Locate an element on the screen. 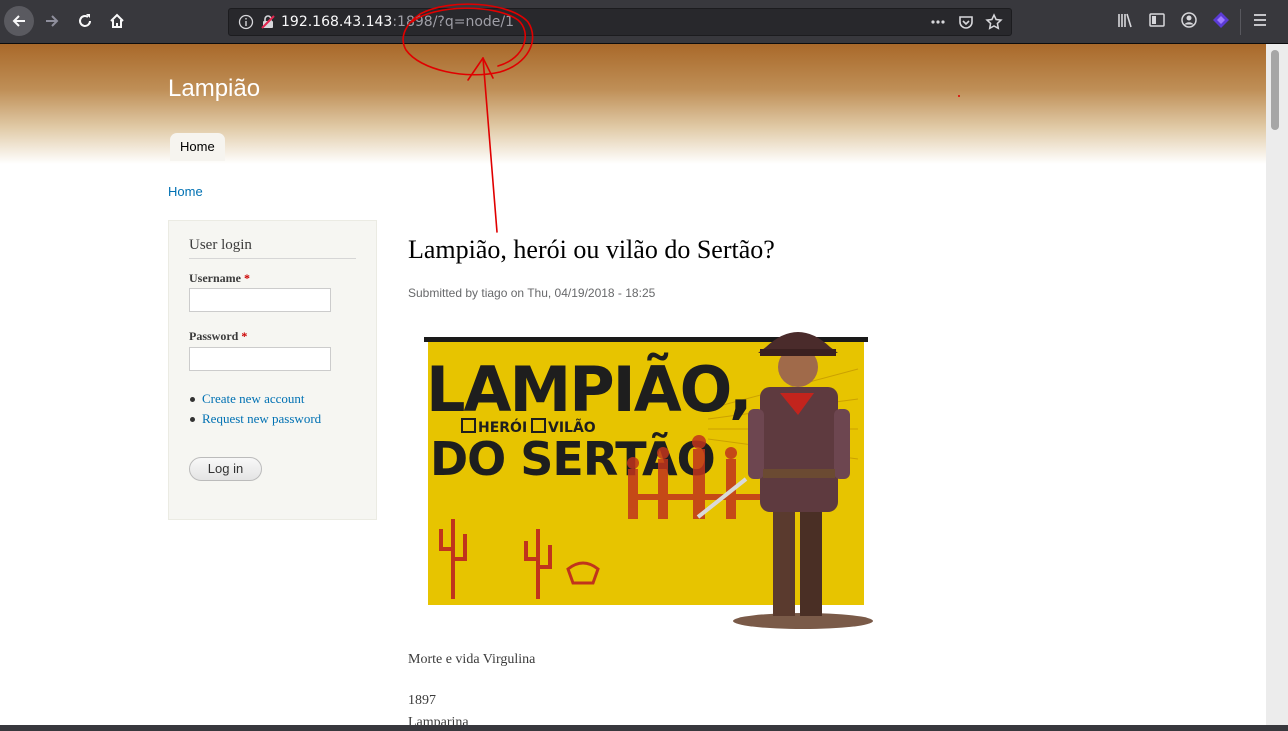 This screenshot has width=1288, height=731. scroll-thumb is located at coordinates (1275, 90).